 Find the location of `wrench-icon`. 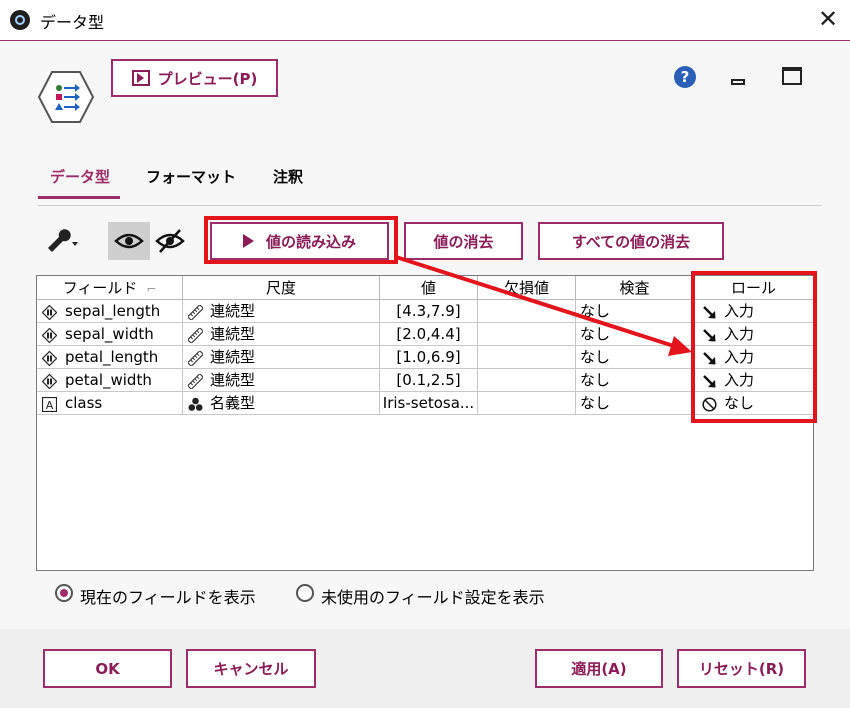

wrench-icon is located at coordinates (64, 241).